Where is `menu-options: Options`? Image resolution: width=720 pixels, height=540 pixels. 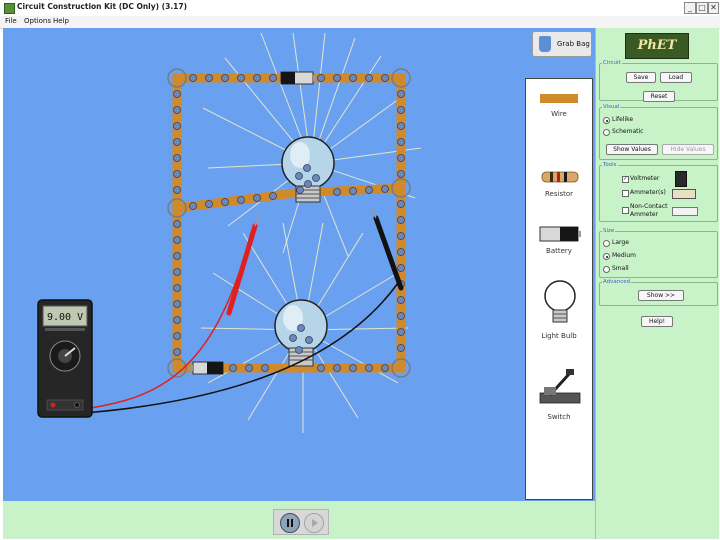
menu-options: Options is located at coordinates (37, 21).